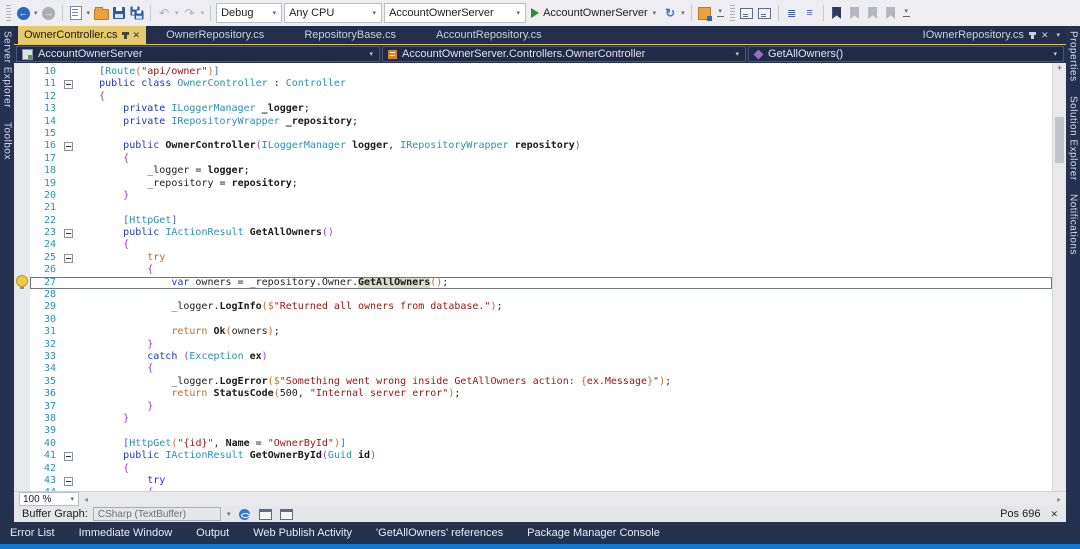 The width and height of the screenshot is (1080, 549). Describe the element at coordinates (873, 13) in the screenshot. I see `next-bookmark-button` at that location.